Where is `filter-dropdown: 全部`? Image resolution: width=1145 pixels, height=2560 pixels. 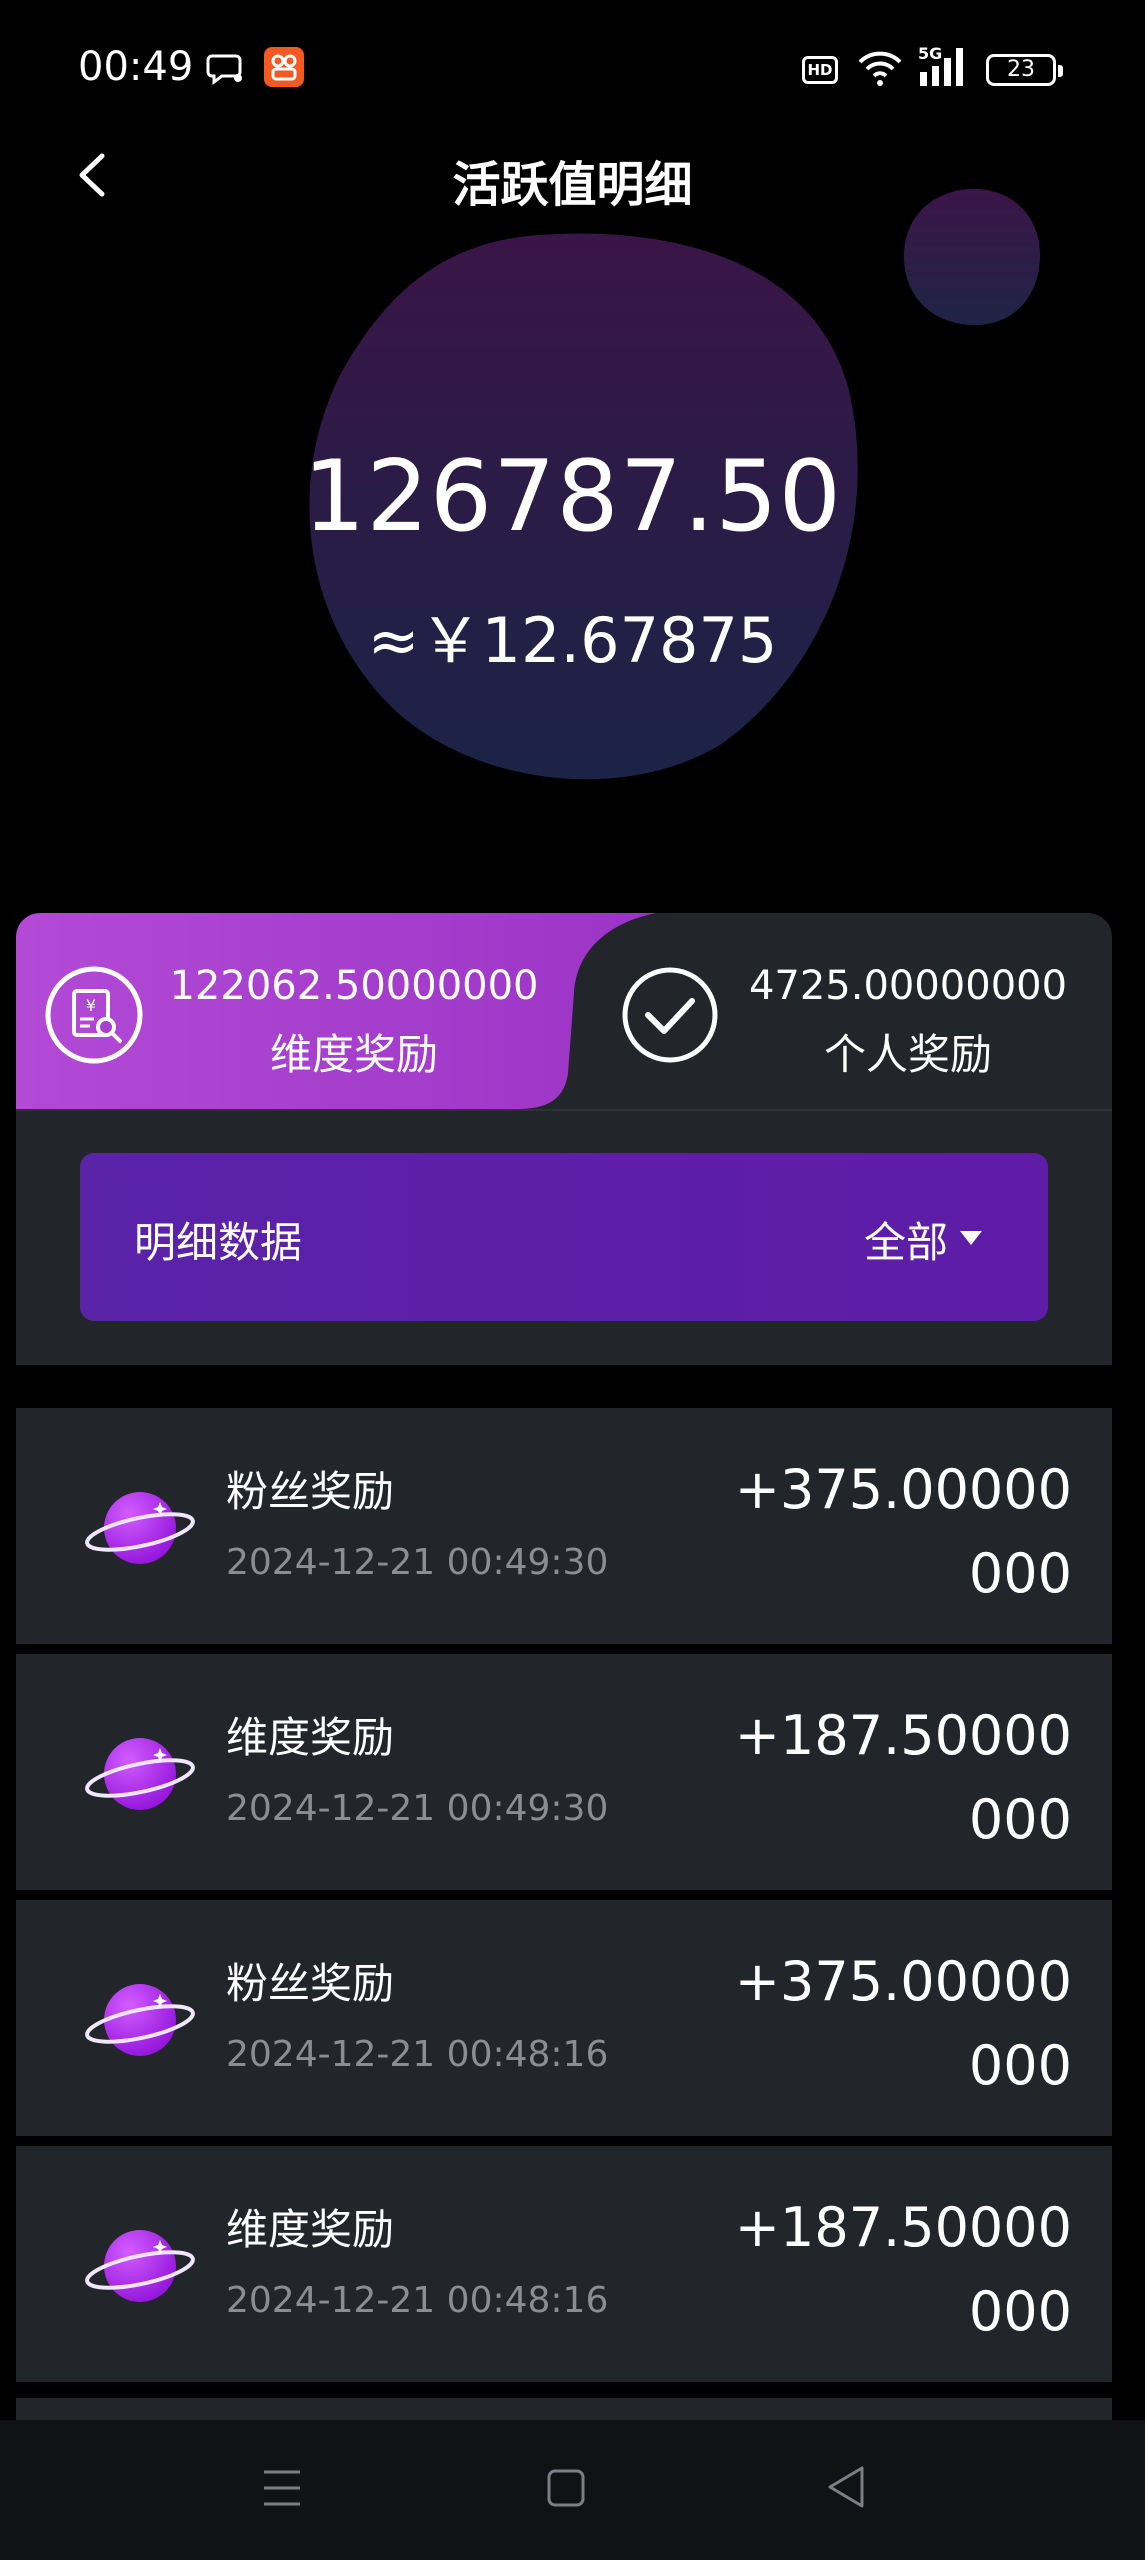 filter-dropdown: 全部 is located at coordinates (906, 1239).